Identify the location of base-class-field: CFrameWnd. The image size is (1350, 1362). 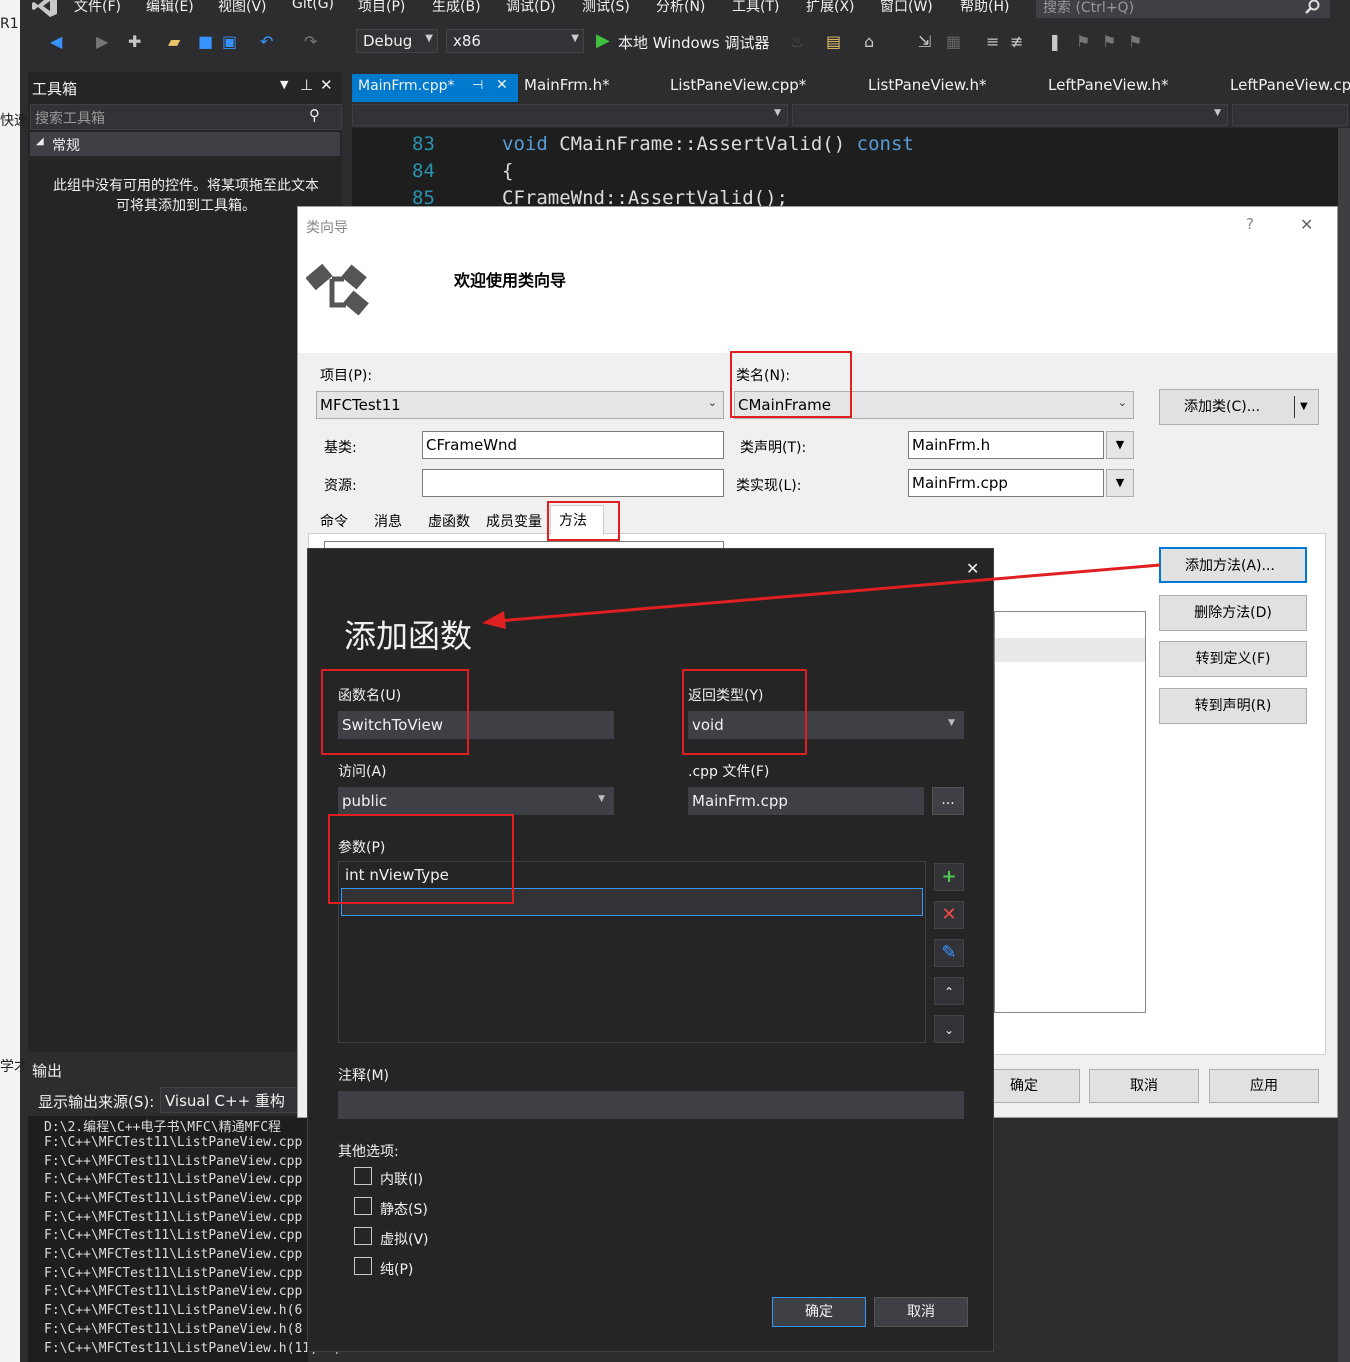
(573, 445).